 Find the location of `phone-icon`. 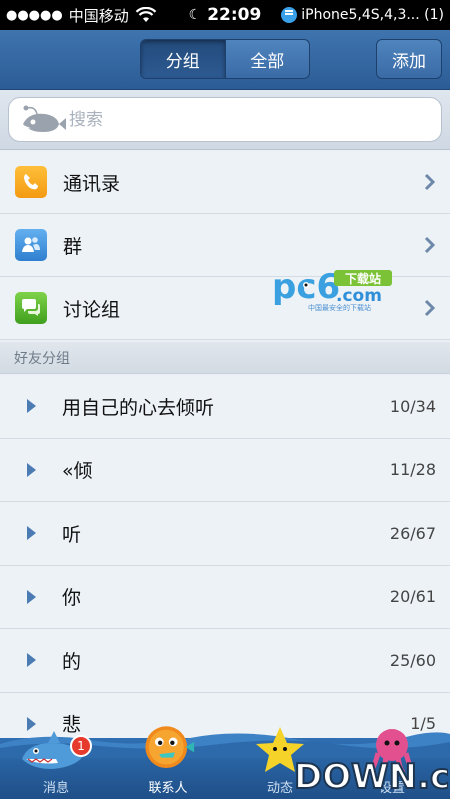

phone-icon is located at coordinates (31, 182).